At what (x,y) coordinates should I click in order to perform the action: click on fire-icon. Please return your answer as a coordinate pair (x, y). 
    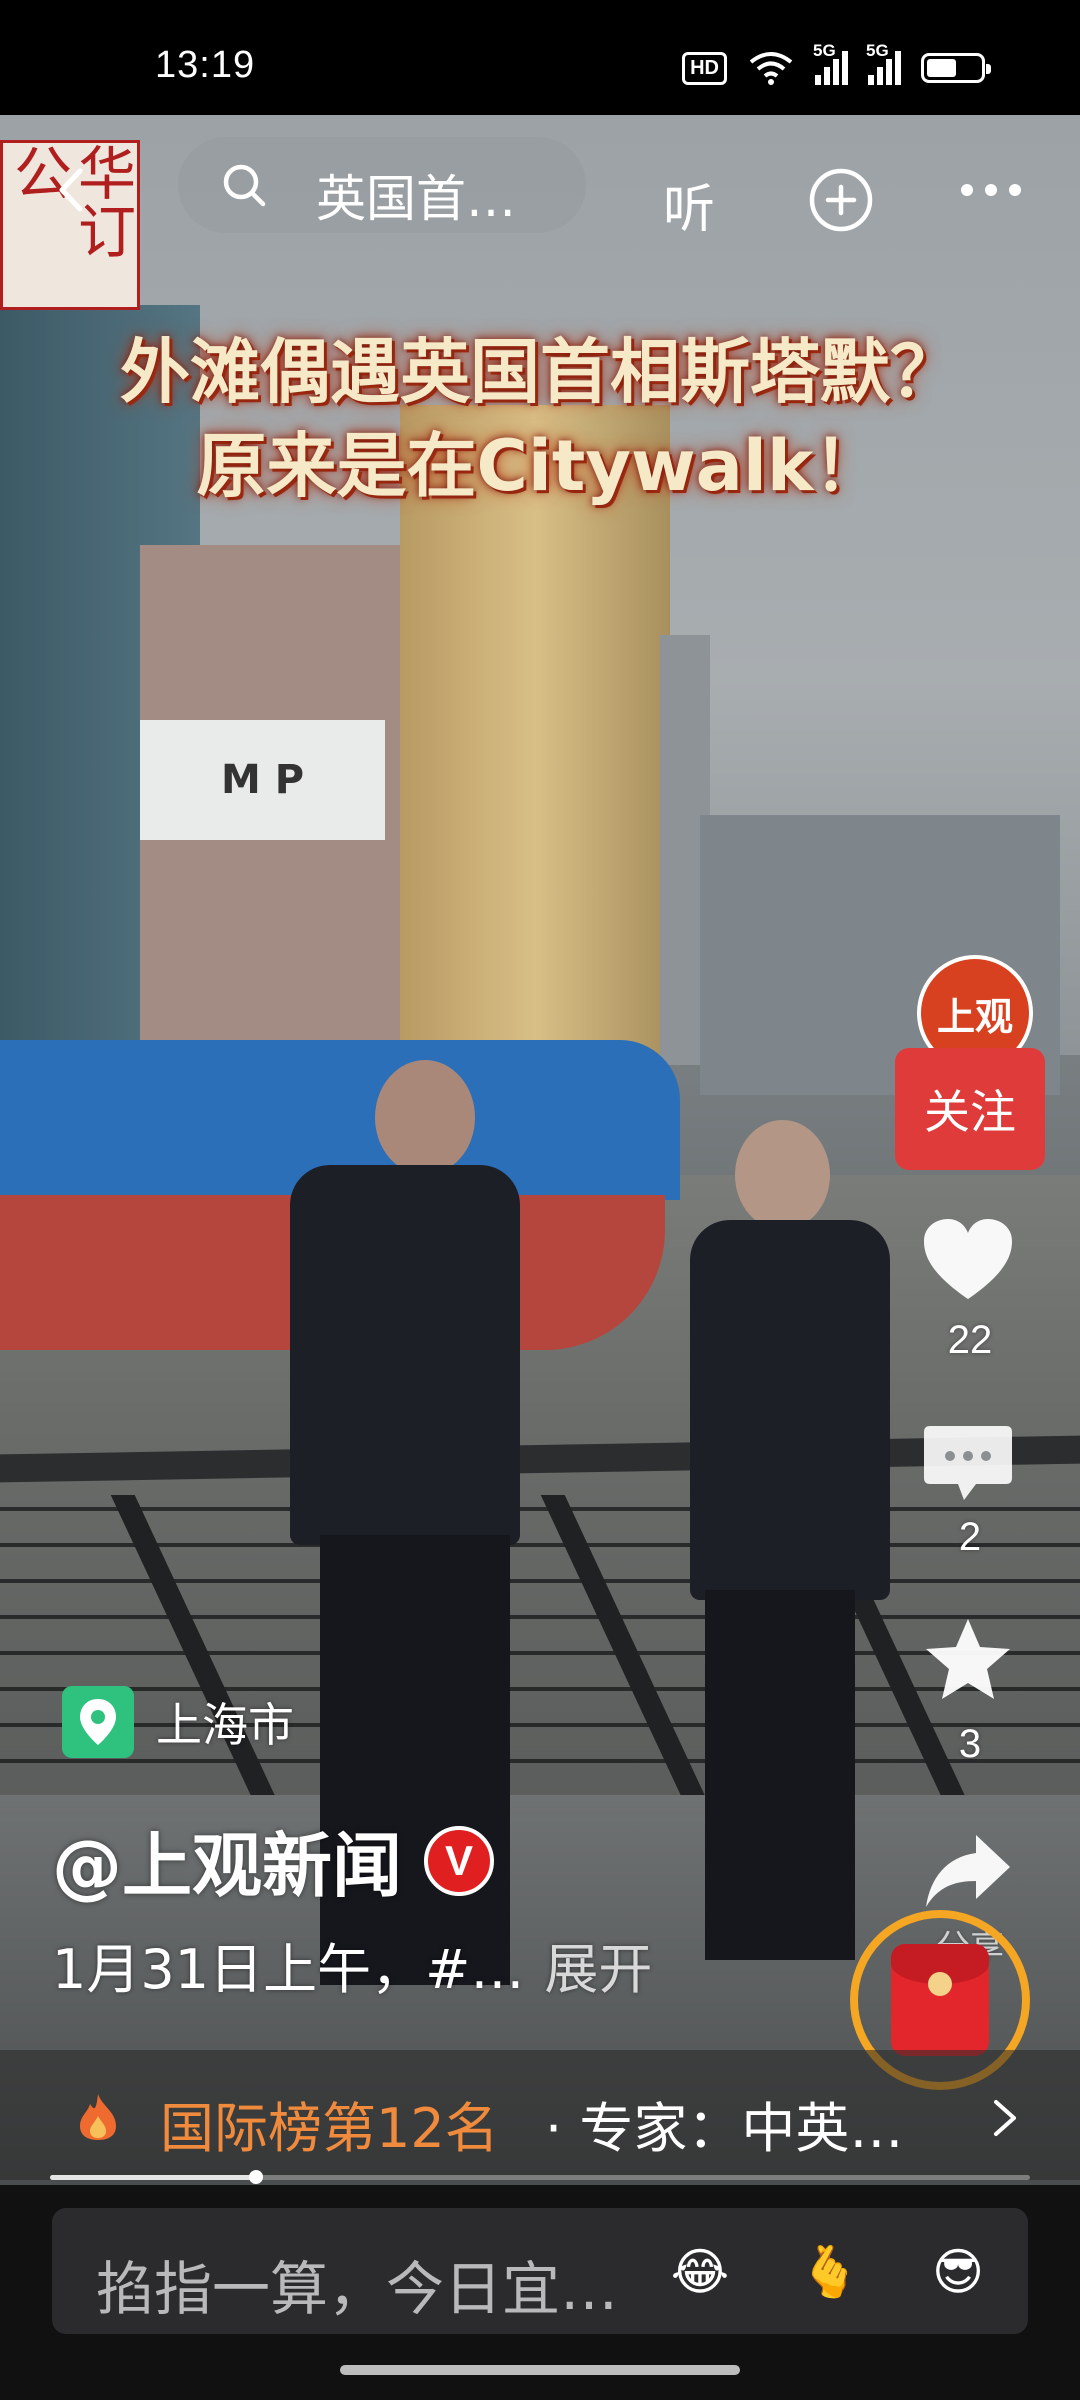
    Looking at the image, I should click on (98, 2117).